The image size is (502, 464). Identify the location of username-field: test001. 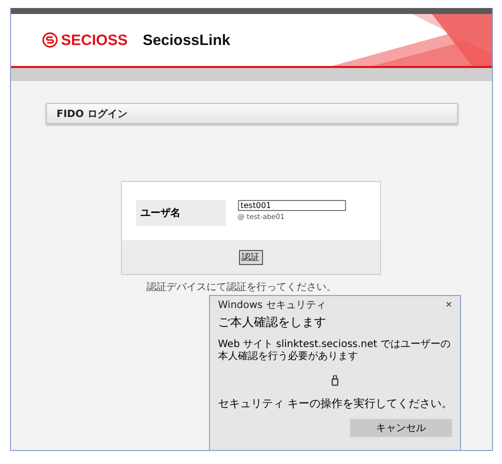
(292, 205).